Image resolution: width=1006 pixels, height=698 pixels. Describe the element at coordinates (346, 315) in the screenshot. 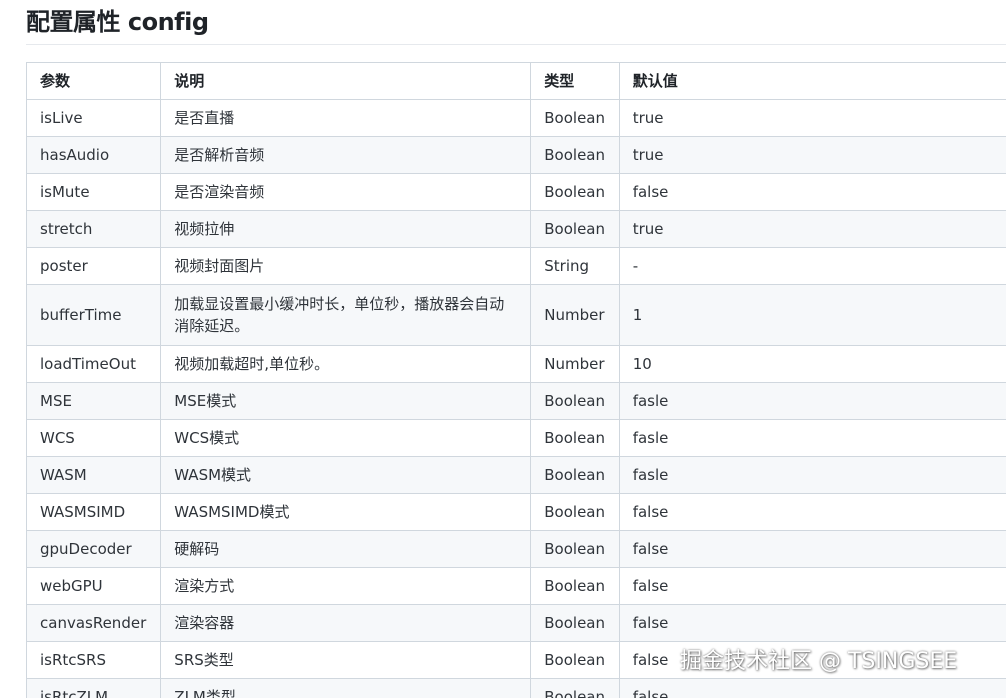

I see `cell-description: 加载显设置最小缓冲时长，单位秒，播放器会自动消除延迟。` at that location.